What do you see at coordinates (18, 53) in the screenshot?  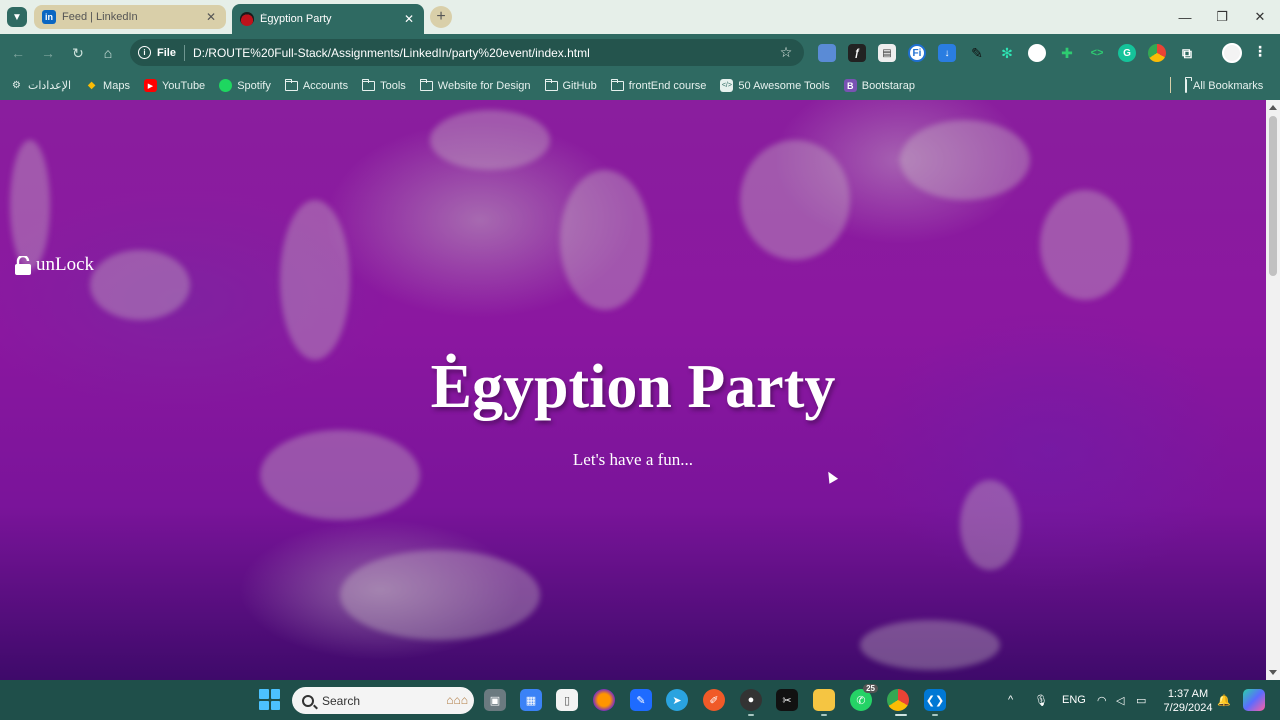 I see `back-button: ←` at bounding box center [18, 53].